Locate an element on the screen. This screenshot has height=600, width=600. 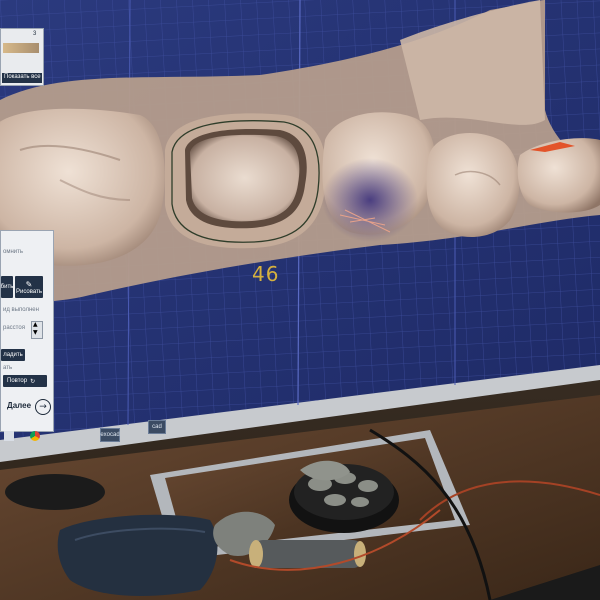
taskbar-item-exocad: exocad is located at coordinates (110, 435).